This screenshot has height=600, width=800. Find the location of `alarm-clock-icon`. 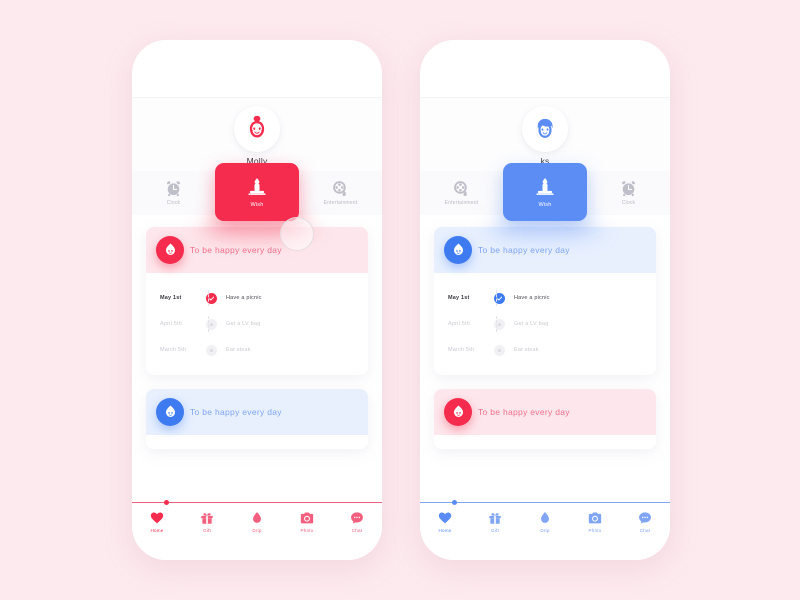

alarm-clock-icon is located at coordinates (628, 188).